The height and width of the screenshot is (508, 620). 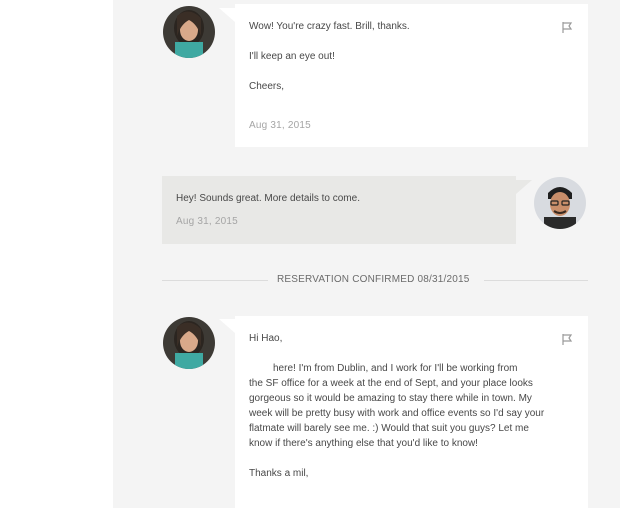 I want to click on divider-line-left, so click(x=215, y=280).